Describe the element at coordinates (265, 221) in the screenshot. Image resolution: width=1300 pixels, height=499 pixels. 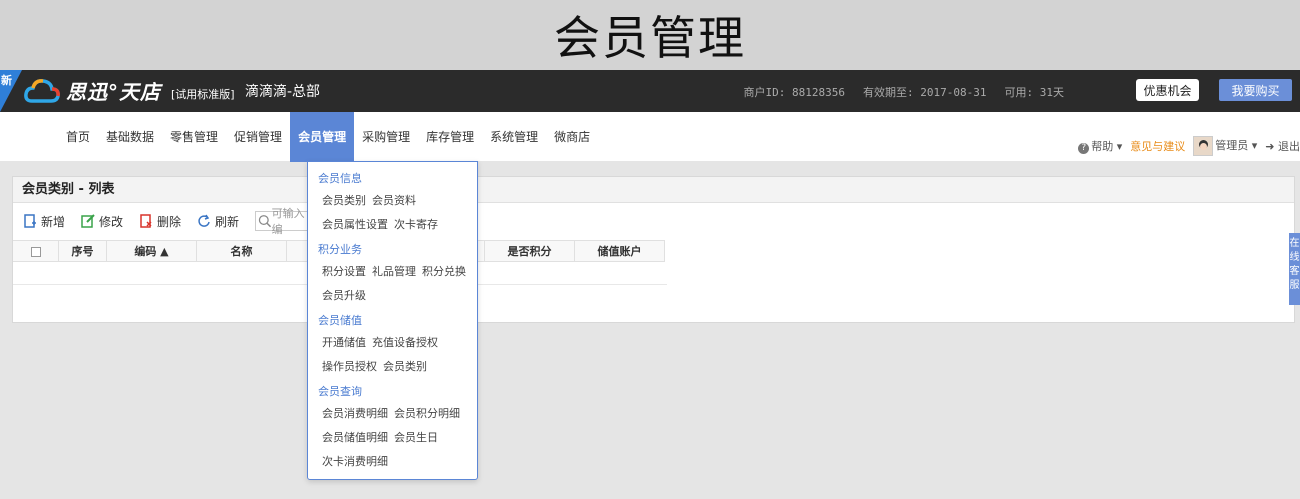
I see `search-icon` at that location.